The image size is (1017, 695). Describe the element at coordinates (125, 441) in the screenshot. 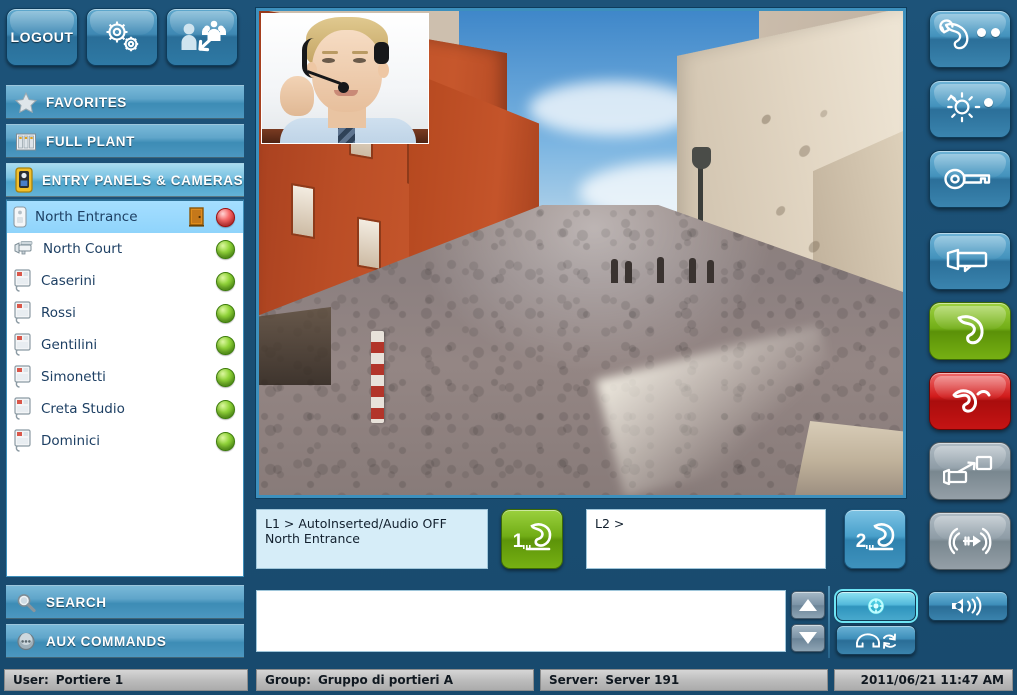

I see `list-item: Dominici` at that location.